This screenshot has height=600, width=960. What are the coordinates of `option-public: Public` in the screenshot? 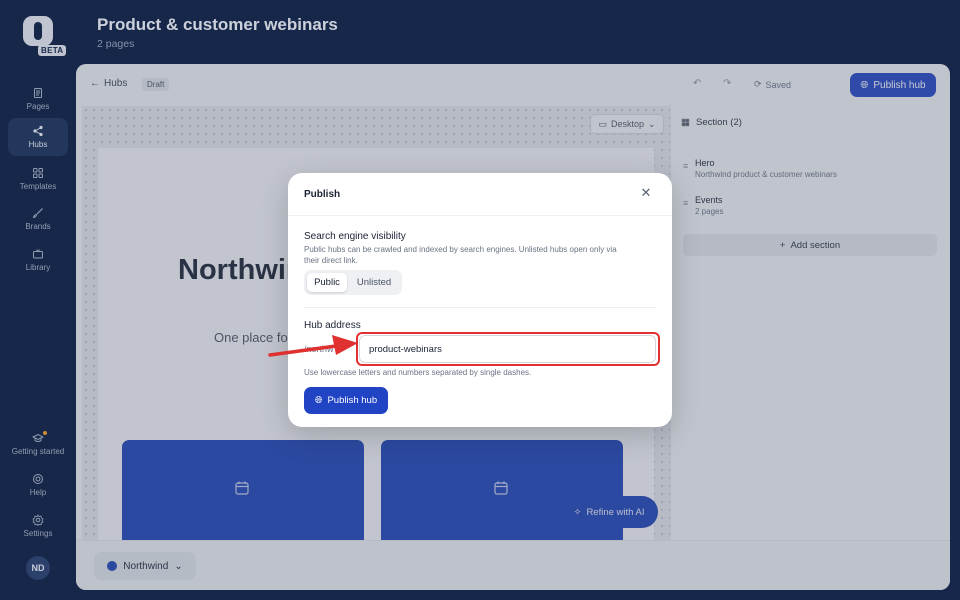 It's located at (327, 282).